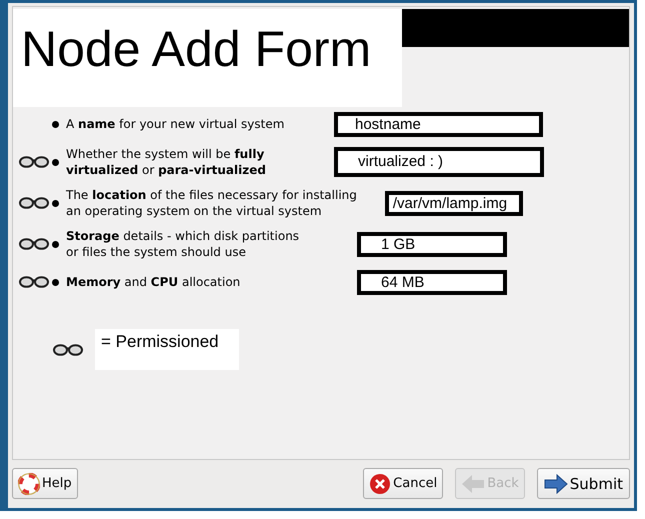 The width and height of the screenshot is (645, 519). I want to click on submit-button: Submit, so click(583, 483).